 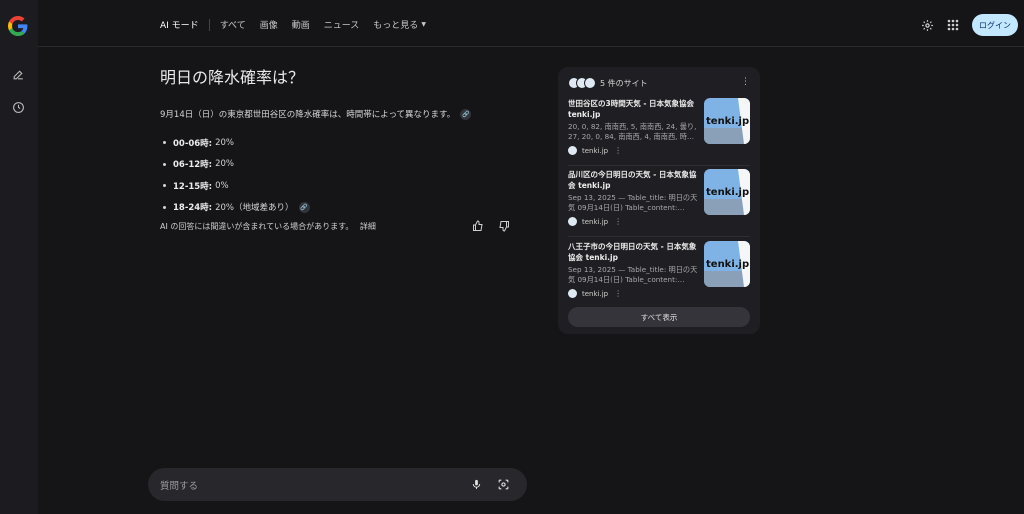 What do you see at coordinates (969, 25) in the screenshot?
I see `account-controls: ログイン` at bounding box center [969, 25].